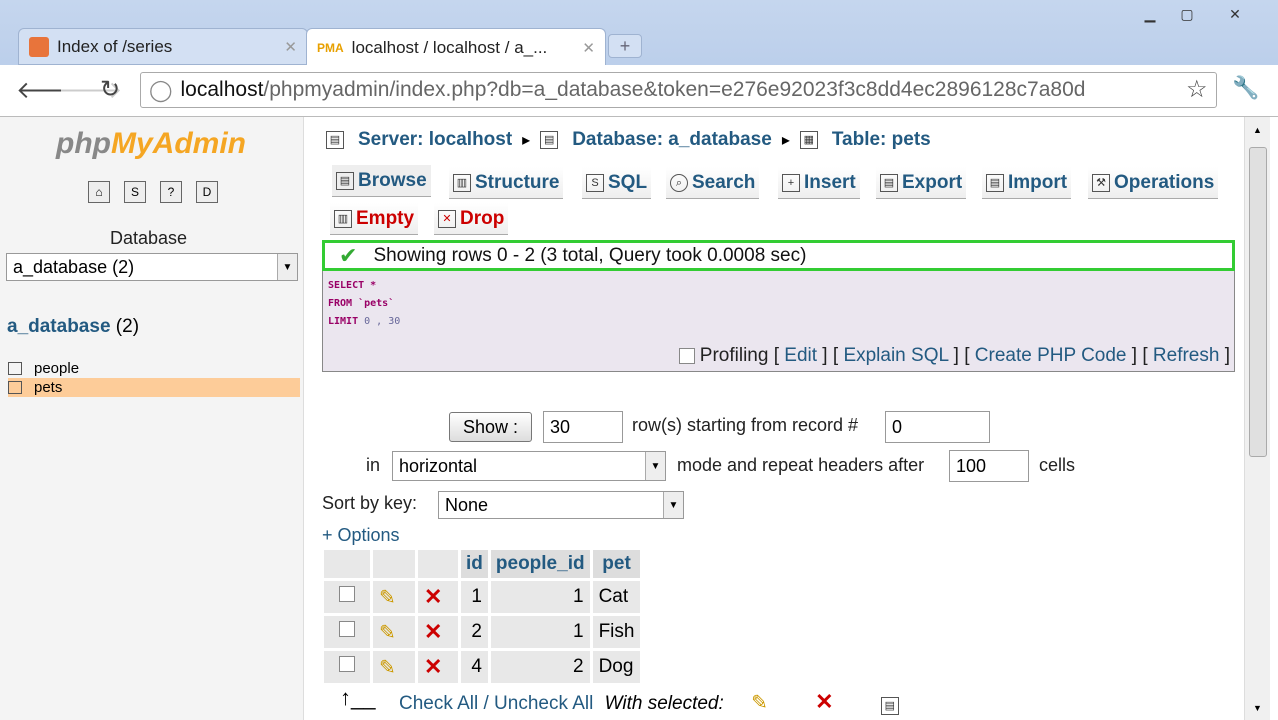 This screenshot has width=1278, height=720. Describe the element at coordinates (154, 368) in the screenshot. I see `table-item-people: people` at that location.